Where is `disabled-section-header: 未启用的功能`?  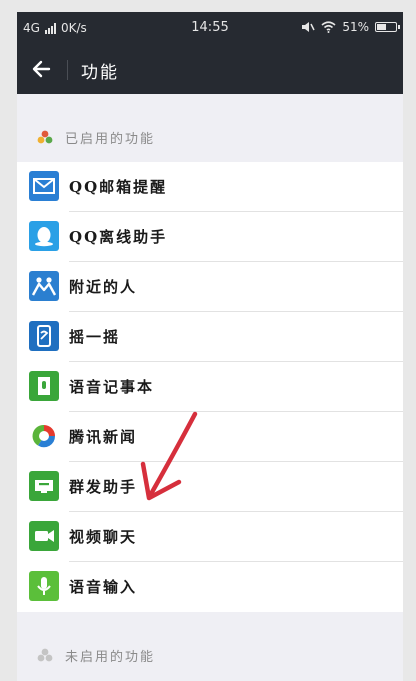
disabled-section-header: 未启用的功能 is located at coordinates (210, 646).